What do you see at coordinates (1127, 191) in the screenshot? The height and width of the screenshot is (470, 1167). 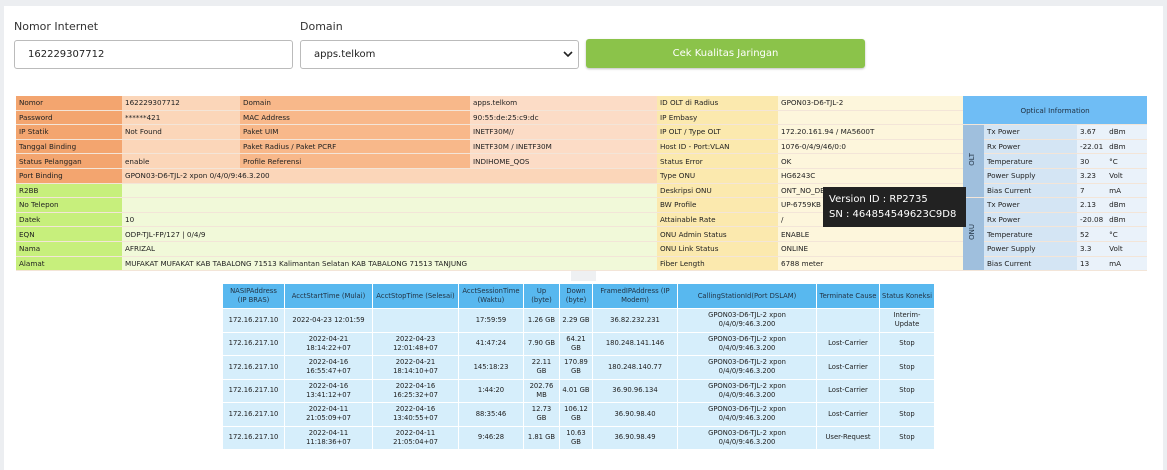 I see `optical-metric-unit: mA` at bounding box center [1127, 191].